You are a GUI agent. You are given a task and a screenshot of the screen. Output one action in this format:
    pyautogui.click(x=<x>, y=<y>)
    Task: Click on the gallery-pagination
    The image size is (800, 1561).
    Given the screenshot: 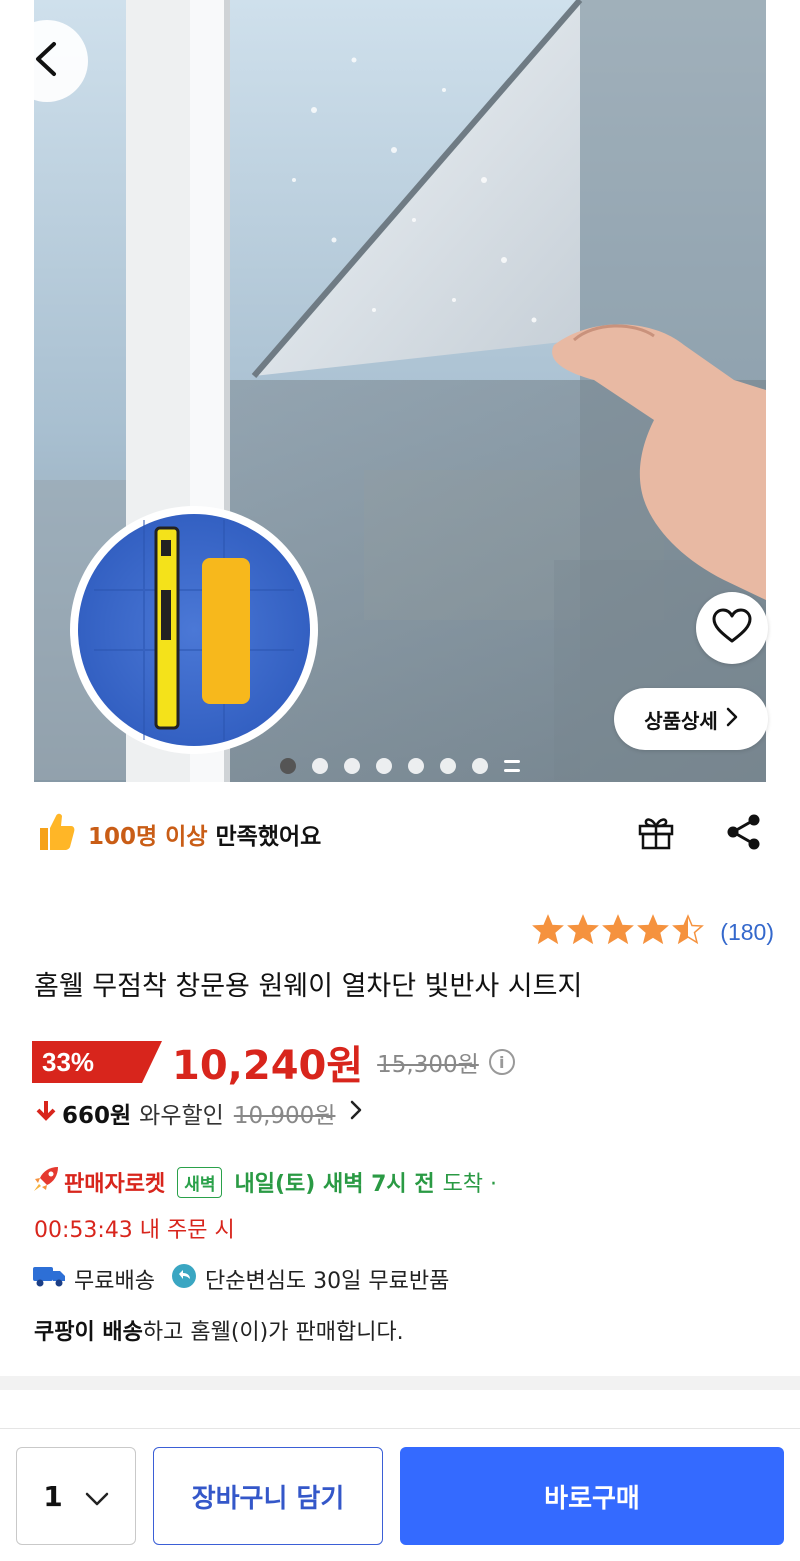 What is the action you would take?
    pyautogui.click(x=400, y=766)
    